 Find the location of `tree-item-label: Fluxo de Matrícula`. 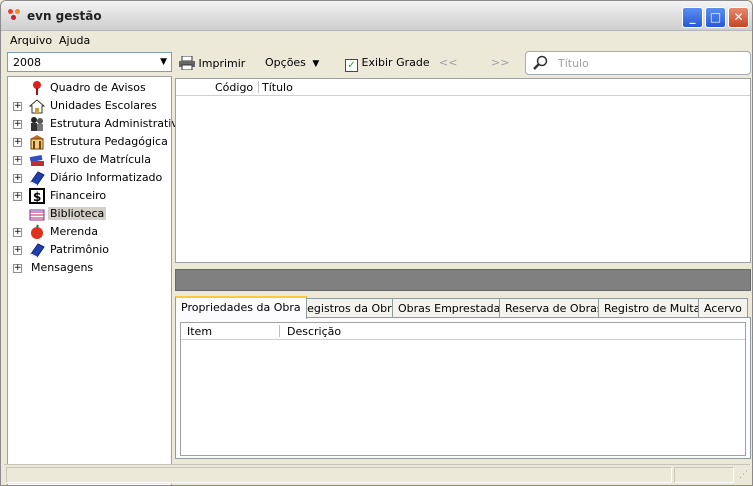

tree-item-label: Fluxo de Matrícula is located at coordinates (100, 159).